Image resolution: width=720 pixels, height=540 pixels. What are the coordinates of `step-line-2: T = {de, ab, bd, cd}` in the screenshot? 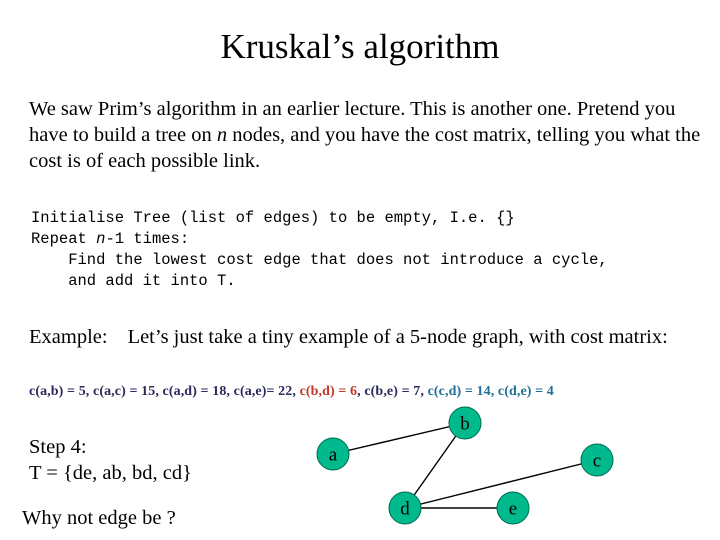 It's located at (110, 473).